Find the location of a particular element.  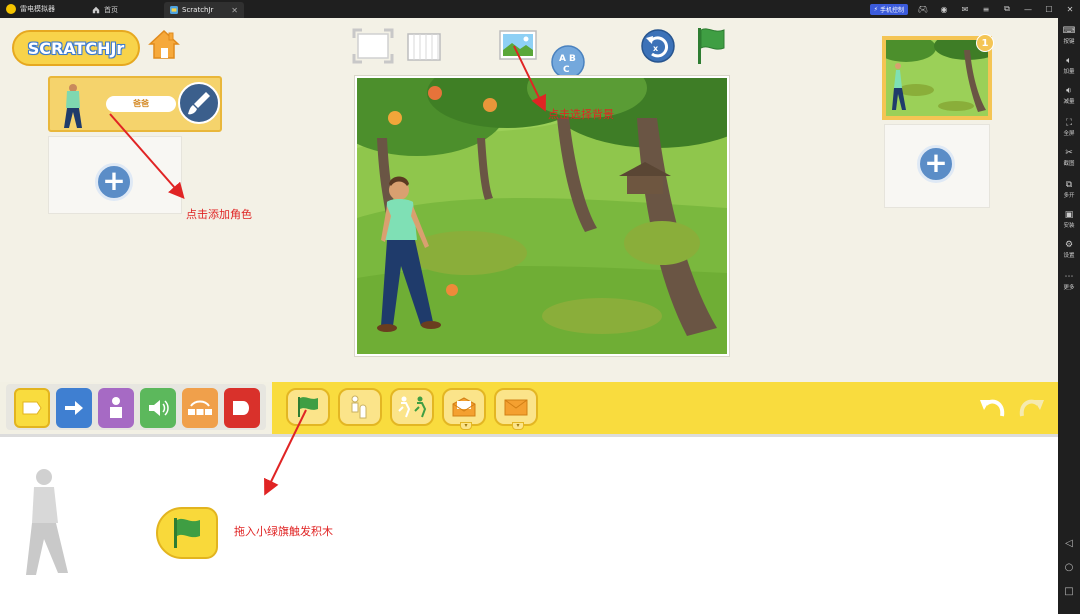

sidebar-install-label: 安装 is located at coordinates (1069, 226).